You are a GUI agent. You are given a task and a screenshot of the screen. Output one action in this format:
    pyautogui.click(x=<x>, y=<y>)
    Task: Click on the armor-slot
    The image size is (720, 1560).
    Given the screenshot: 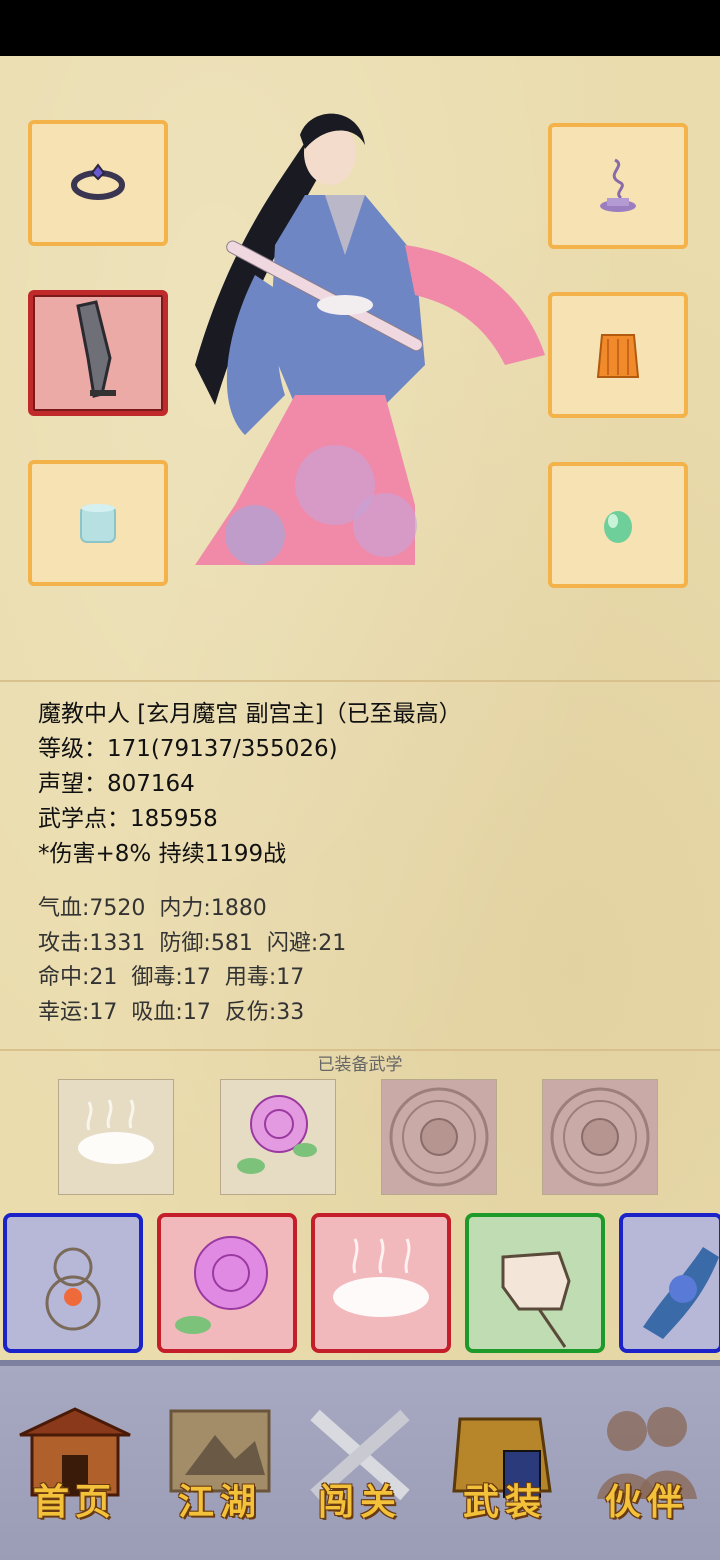 What is the action you would take?
    pyautogui.click(x=618, y=355)
    